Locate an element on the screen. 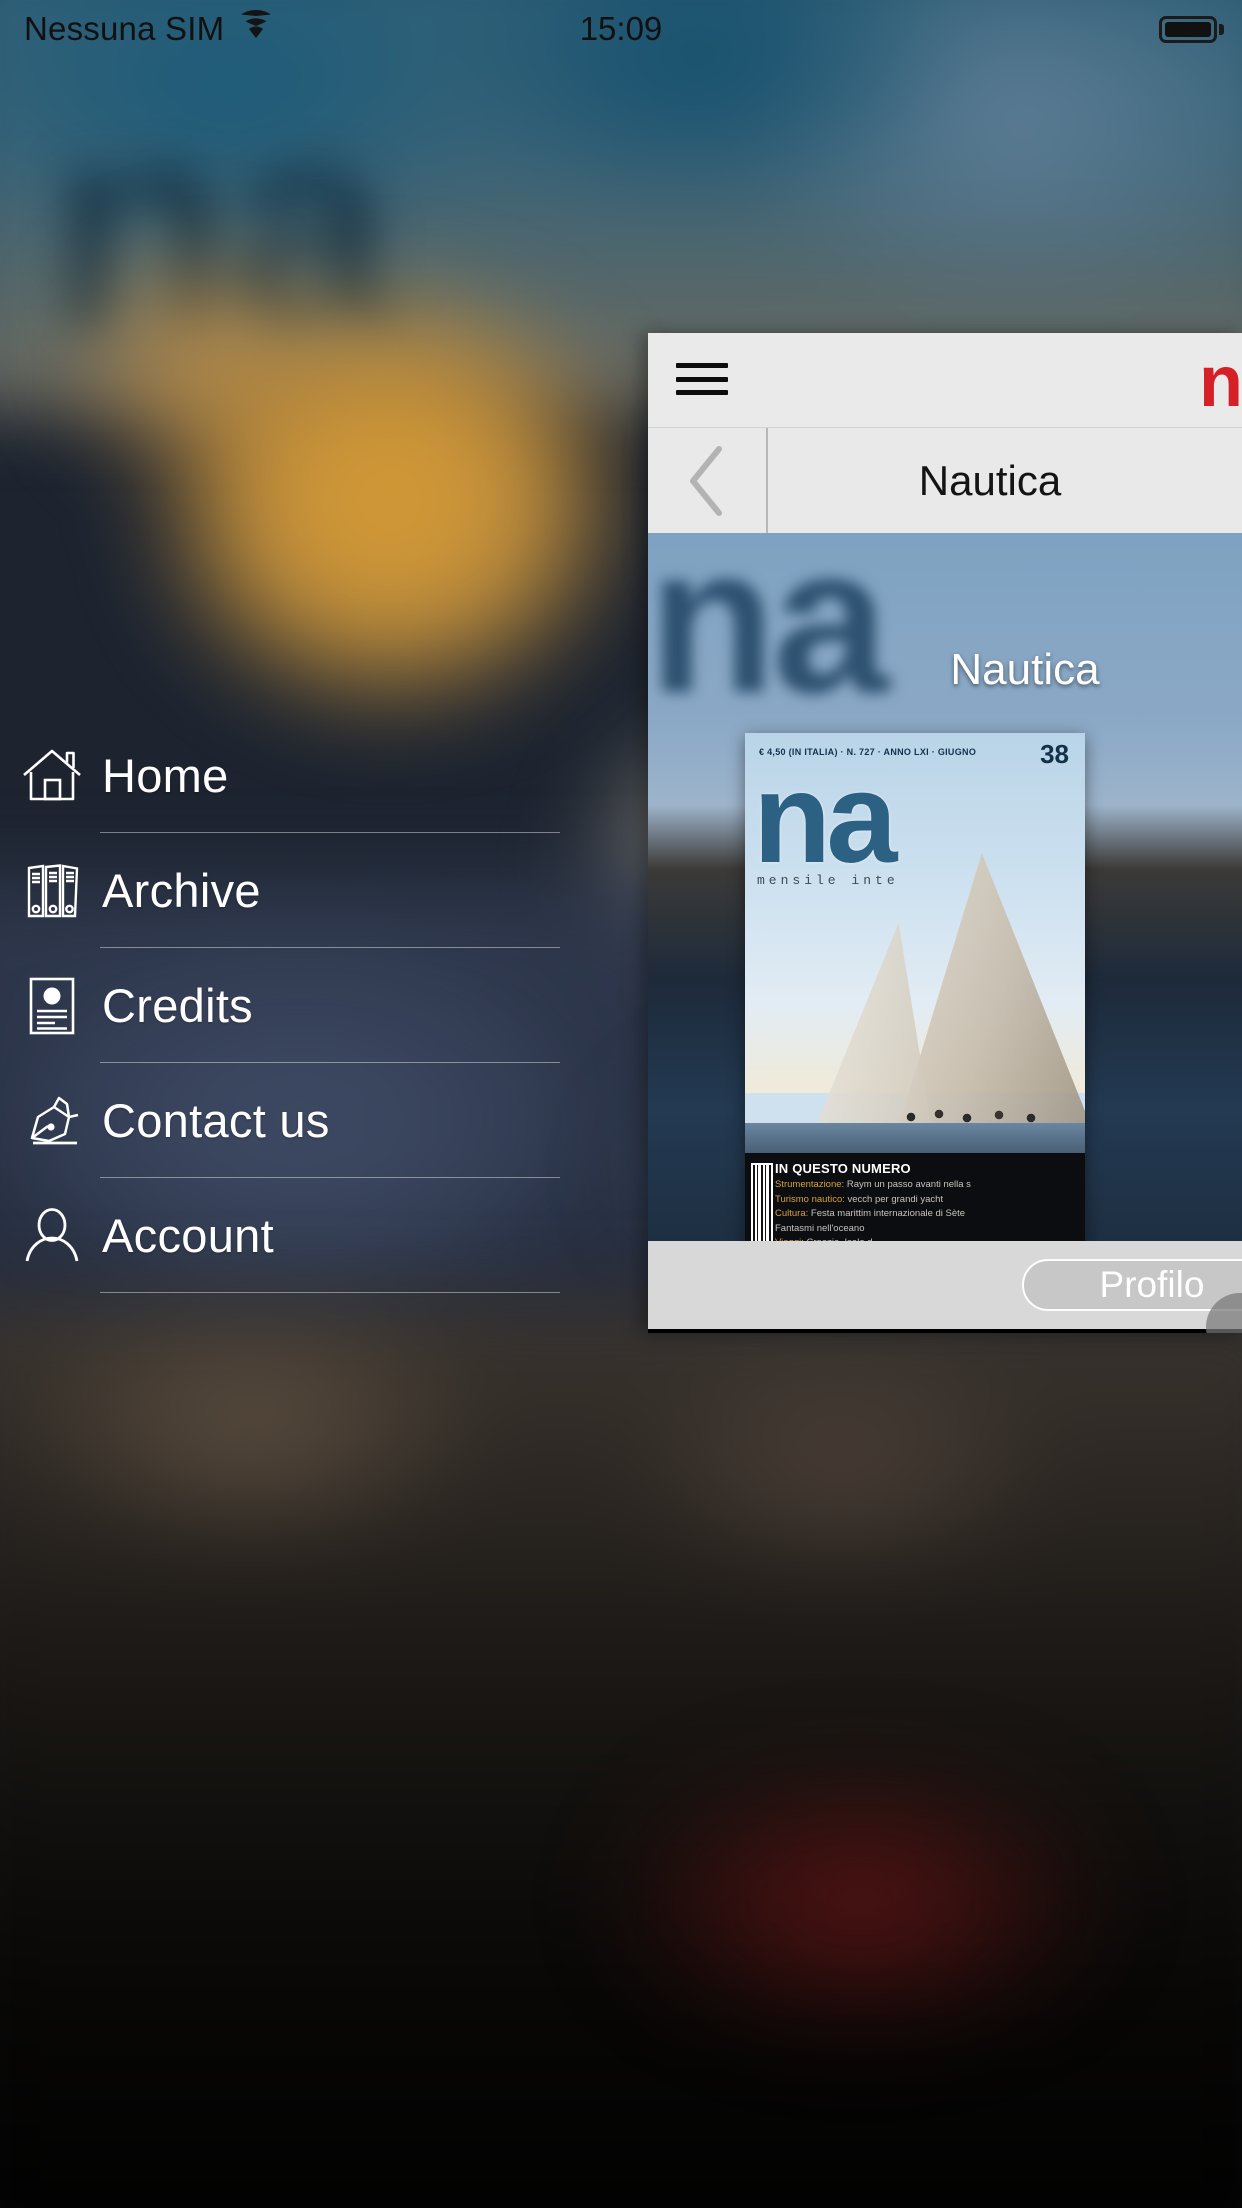 Image resolution: width=1242 pixels, height=2208 pixels. sidebar-item-contact-us: Contact us is located at coordinates (280, 1120).